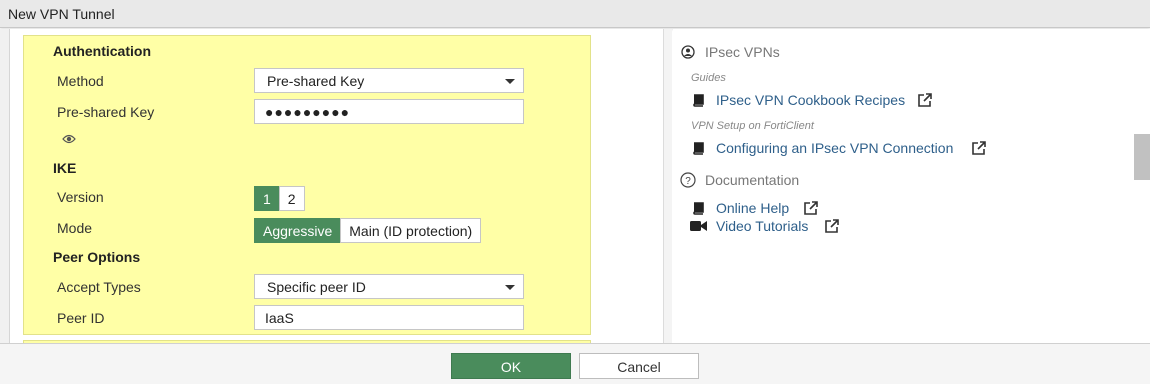 The height and width of the screenshot is (384, 1150). Describe the element at coordinates (698, 226) in the screenshot. I see `video-camera-icon` at that location.